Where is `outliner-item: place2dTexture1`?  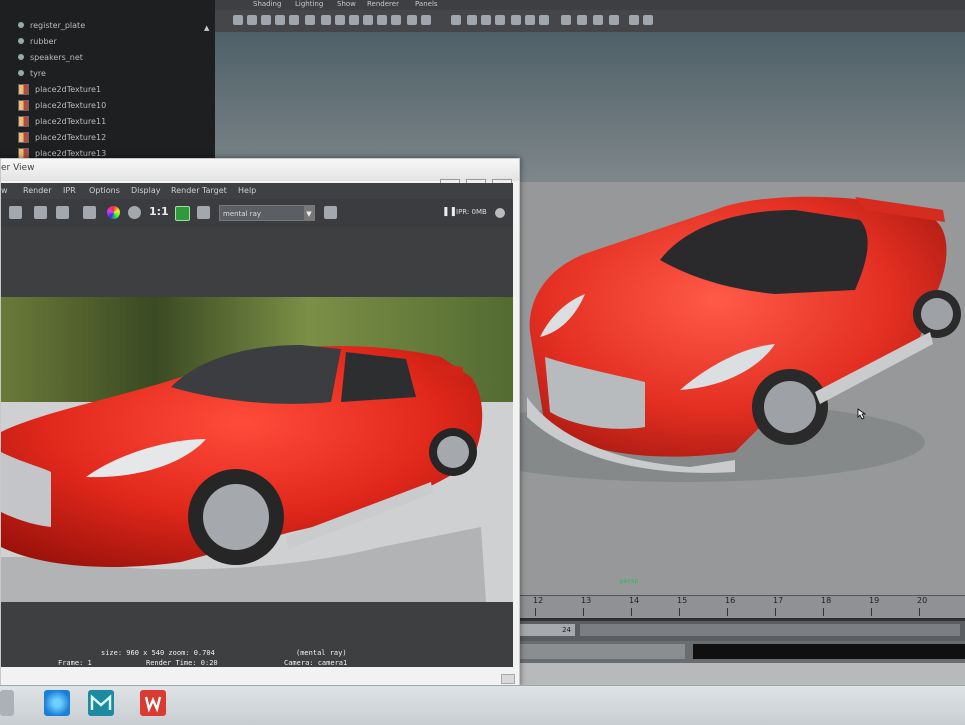
outliner-item: place2dTexture1 is located at coordinates (59, 89).